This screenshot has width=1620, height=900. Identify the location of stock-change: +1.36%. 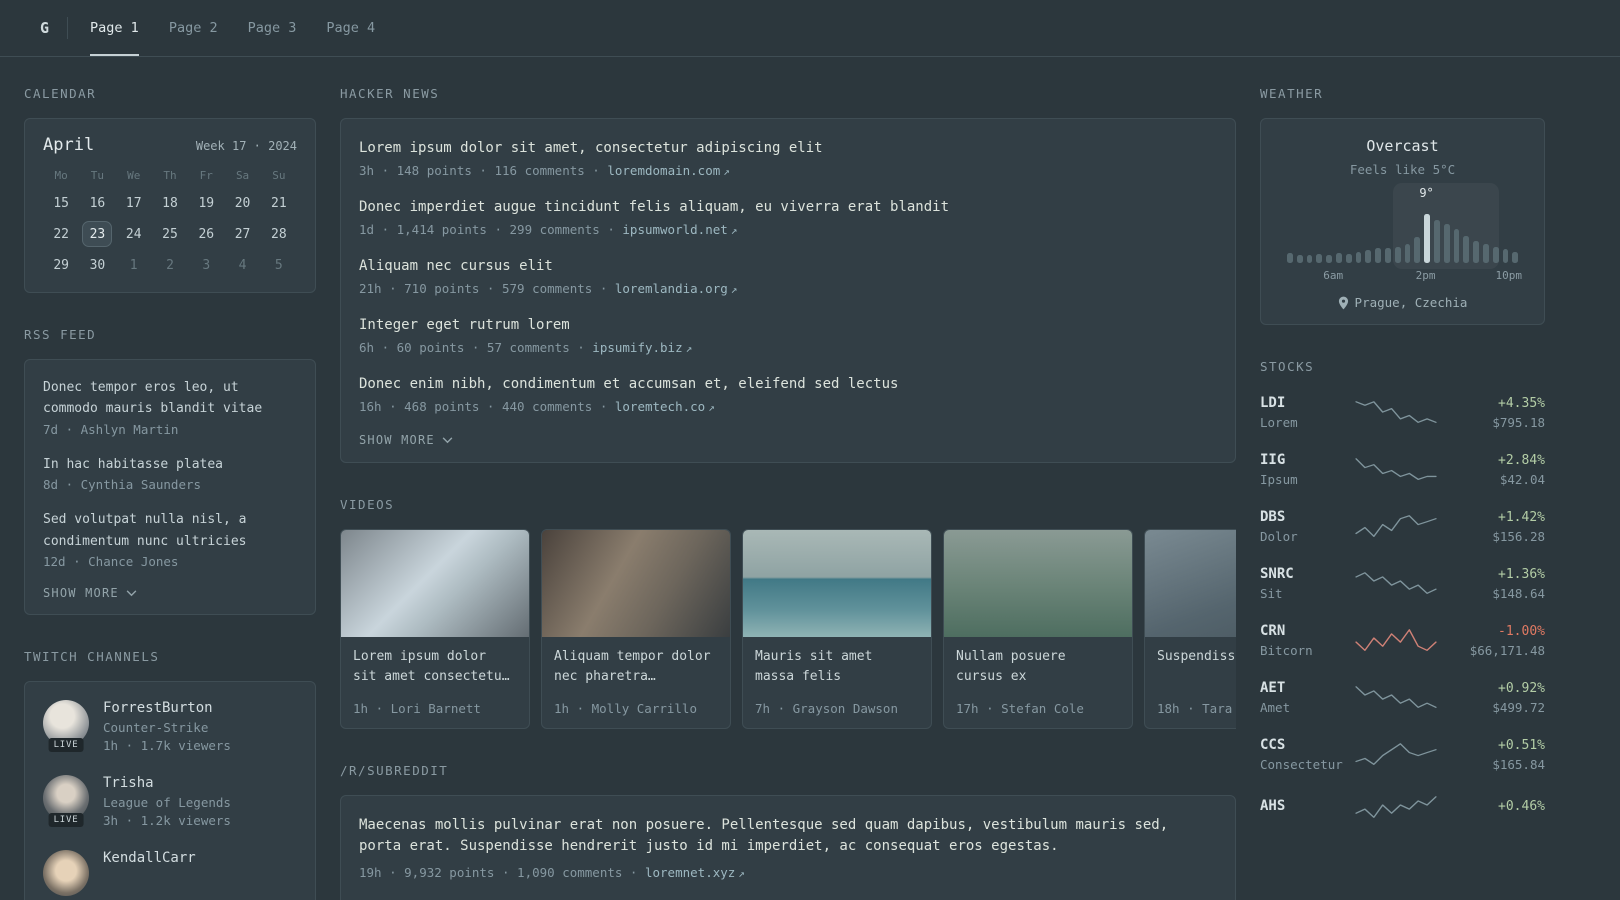
(1521, 574).